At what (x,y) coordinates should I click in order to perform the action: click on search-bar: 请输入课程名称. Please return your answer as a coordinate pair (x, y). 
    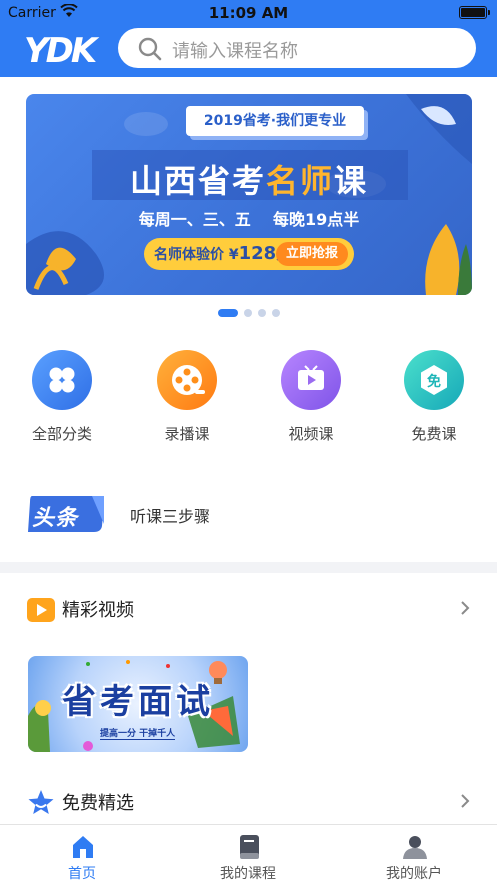
    Looking at the image, I should click on (297, 48).